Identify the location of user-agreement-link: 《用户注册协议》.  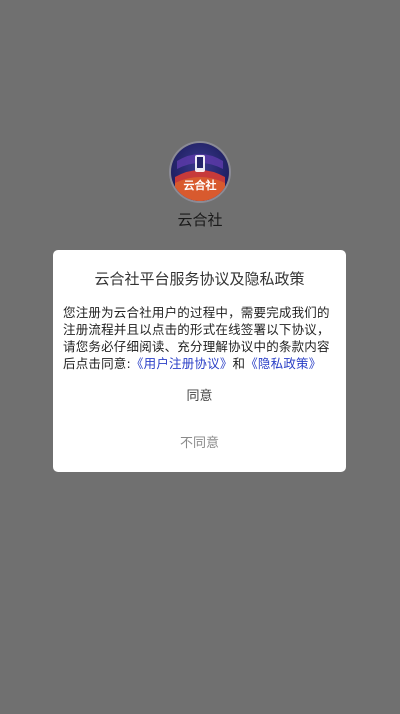
(182, 363).